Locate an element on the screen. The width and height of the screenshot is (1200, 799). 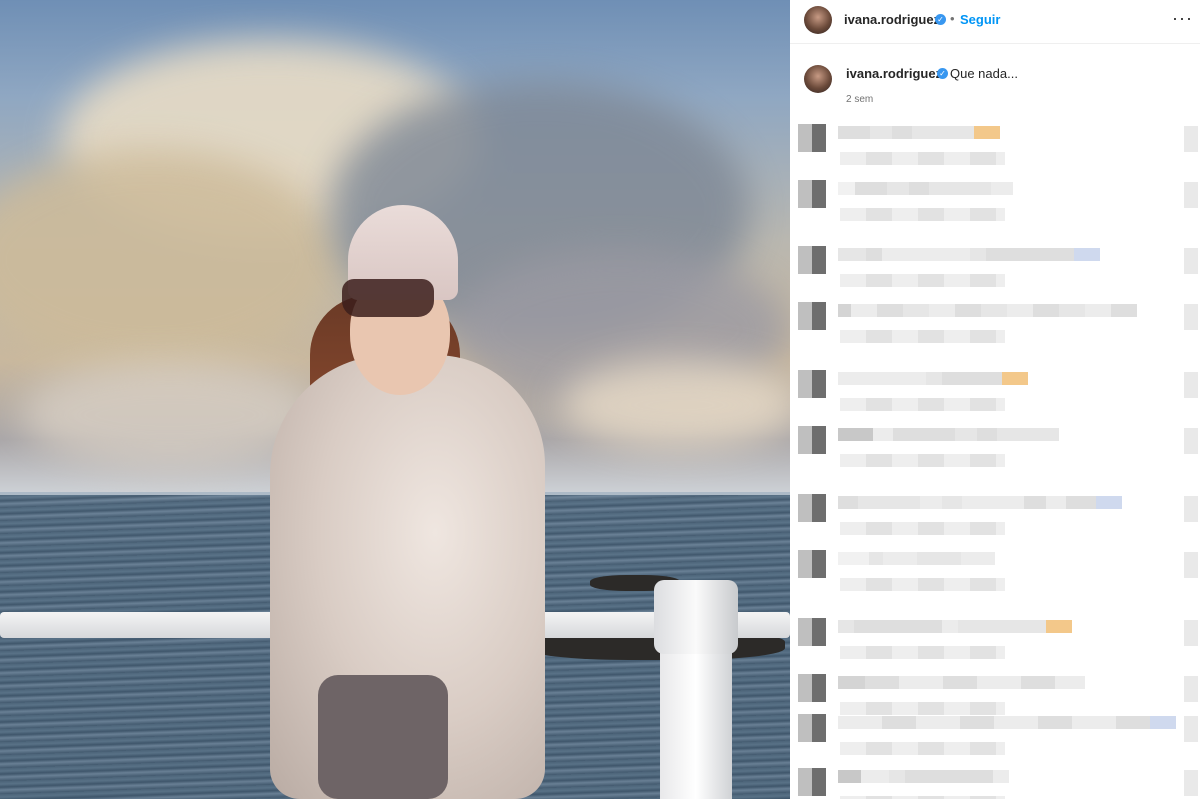
railing-post-cap is located at coordinates (696, 617).